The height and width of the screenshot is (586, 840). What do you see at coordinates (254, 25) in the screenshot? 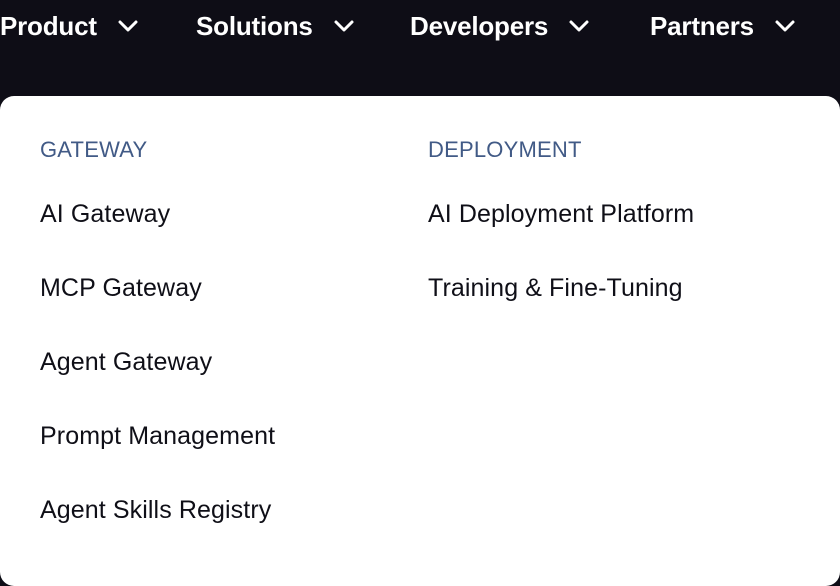
I see `nav-item-label: Solutions` at bounding box center [254, 25].